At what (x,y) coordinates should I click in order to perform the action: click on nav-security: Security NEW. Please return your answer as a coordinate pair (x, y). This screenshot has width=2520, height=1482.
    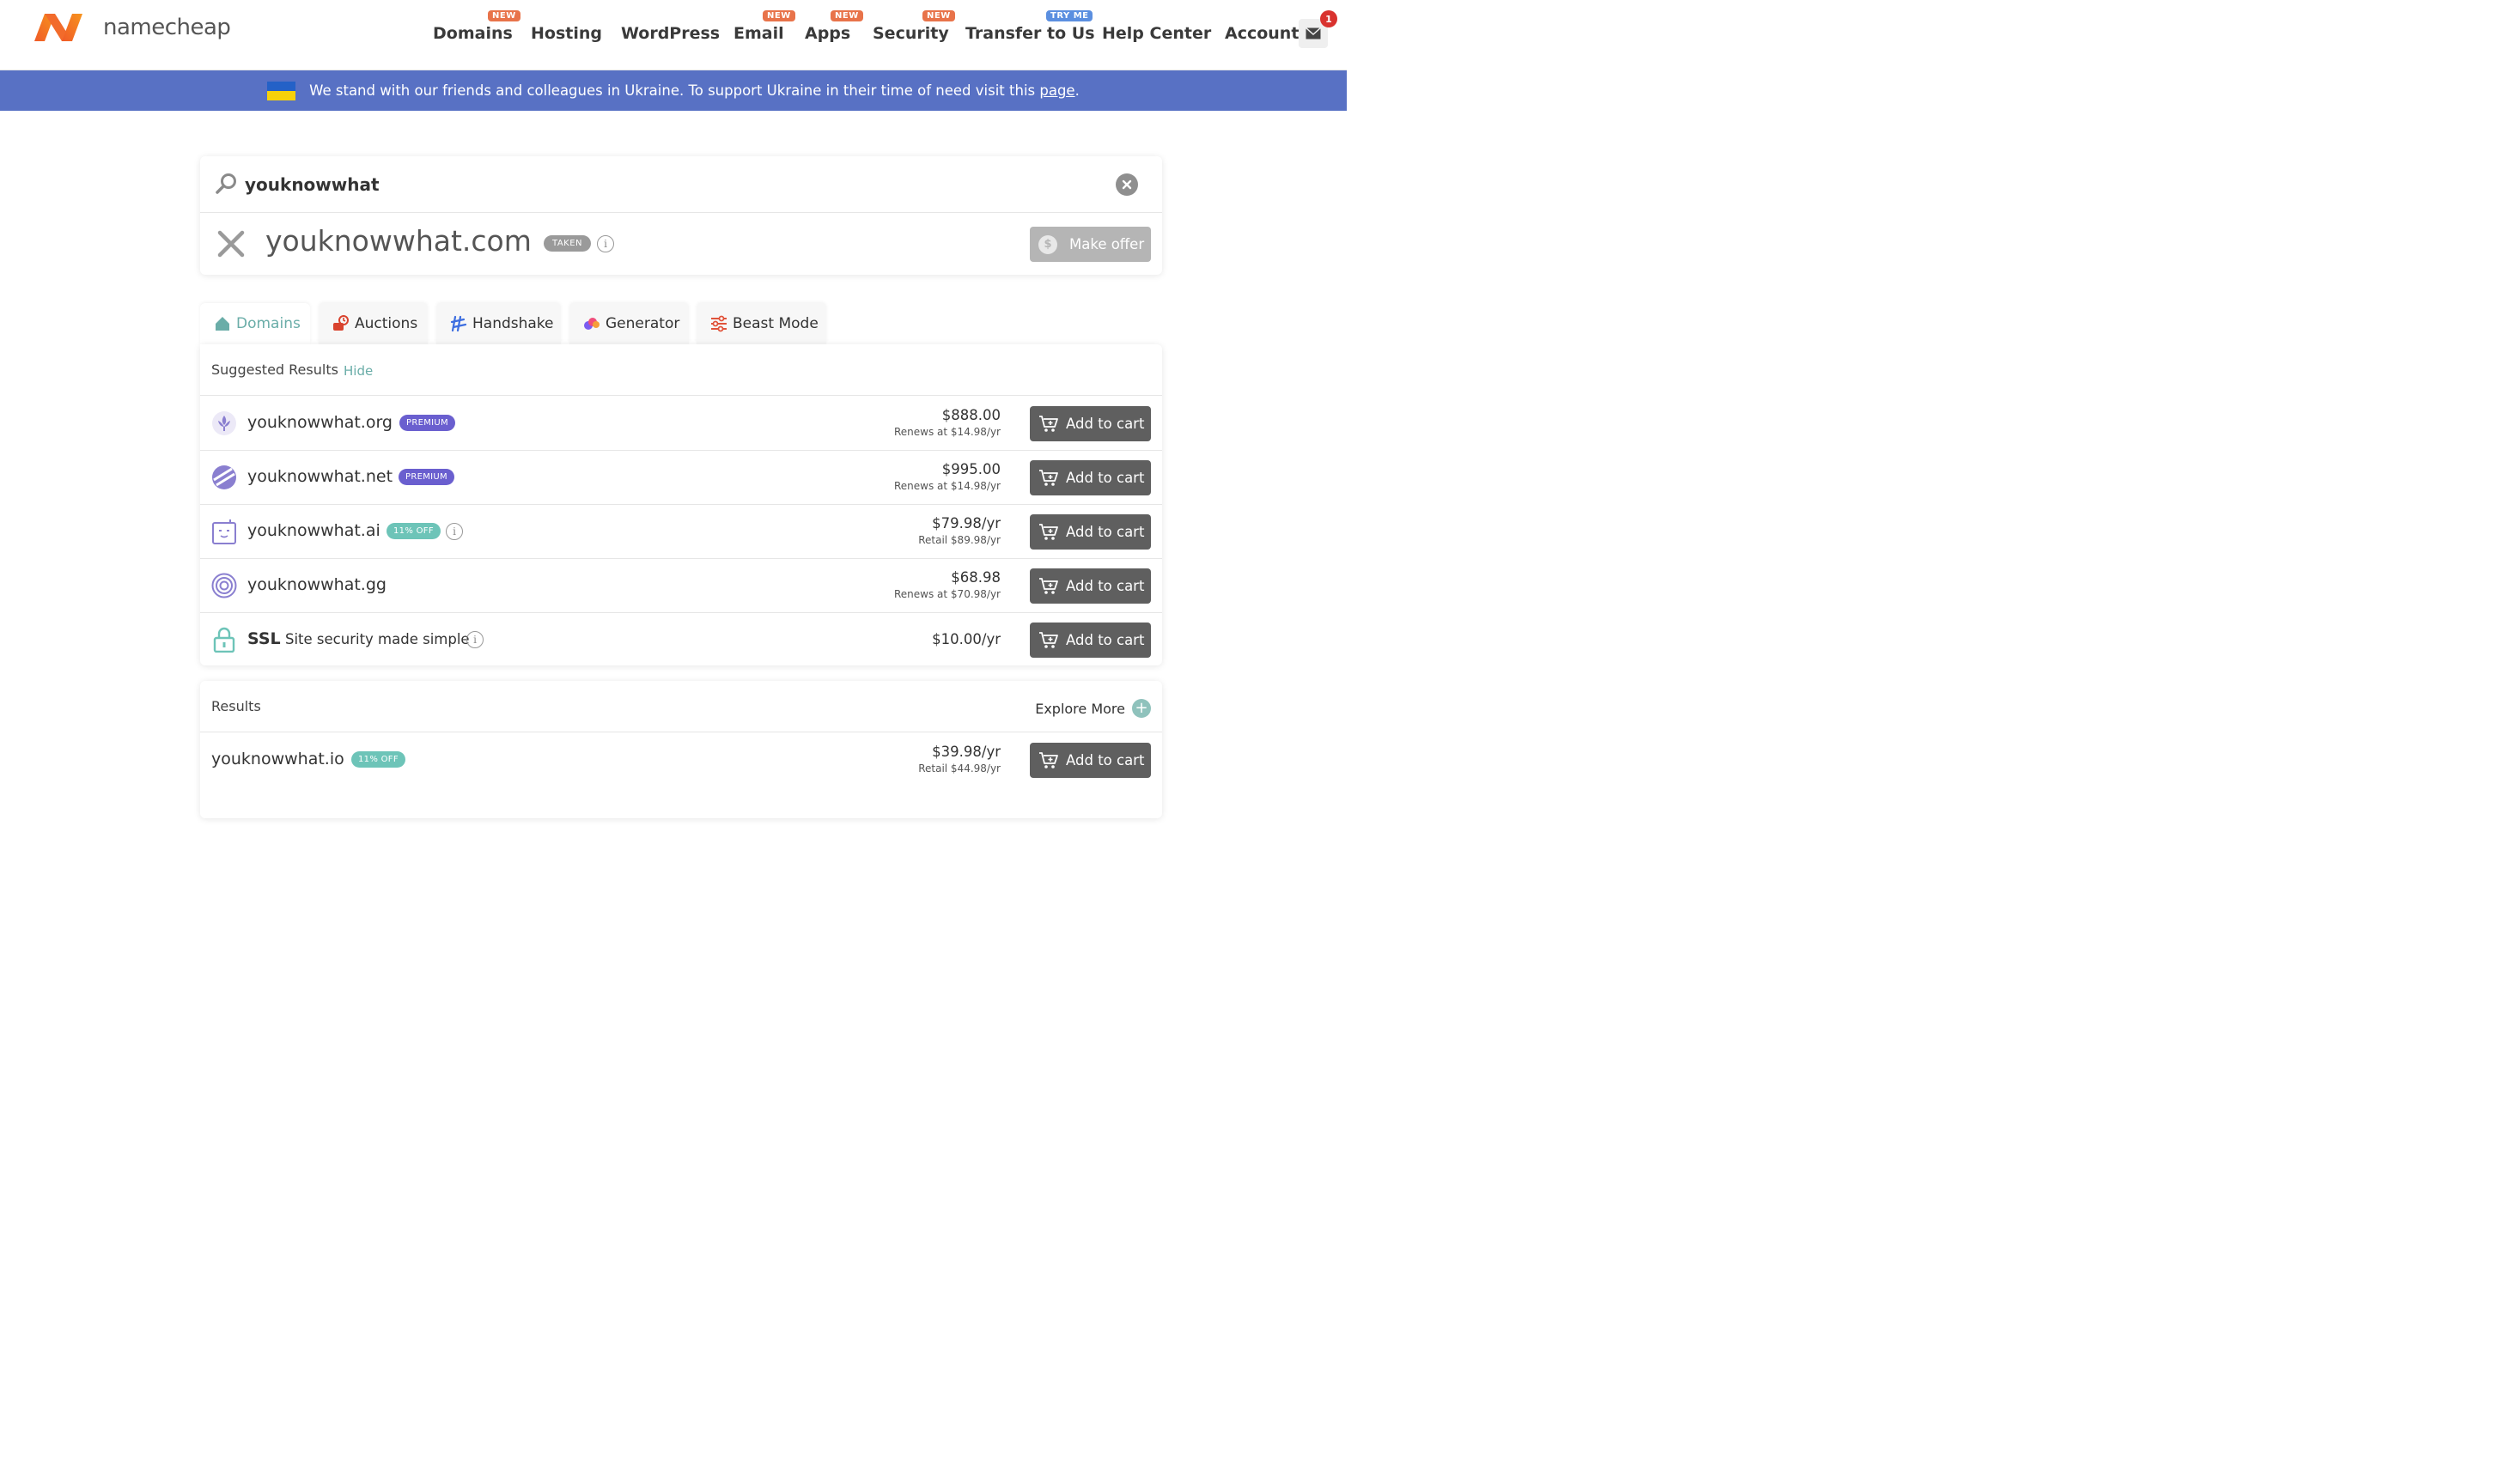
    Looking at the image, I should click on (914, 26).